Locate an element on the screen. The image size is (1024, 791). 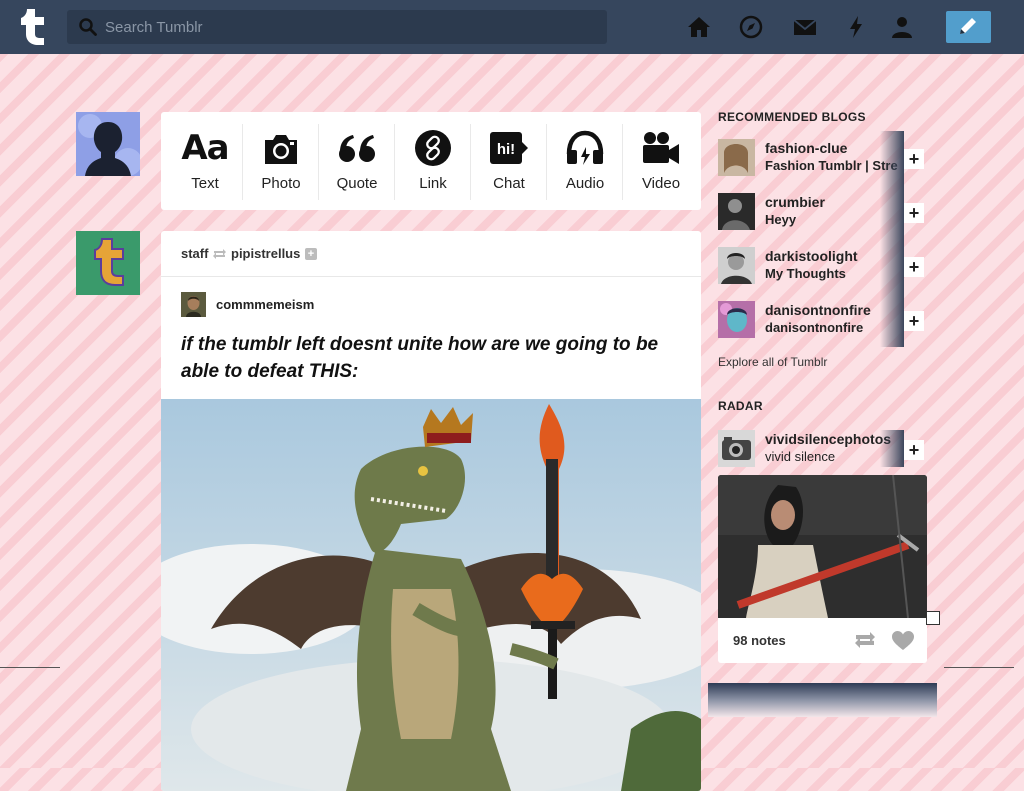
quote-icon is located at coordinates (357, 148).